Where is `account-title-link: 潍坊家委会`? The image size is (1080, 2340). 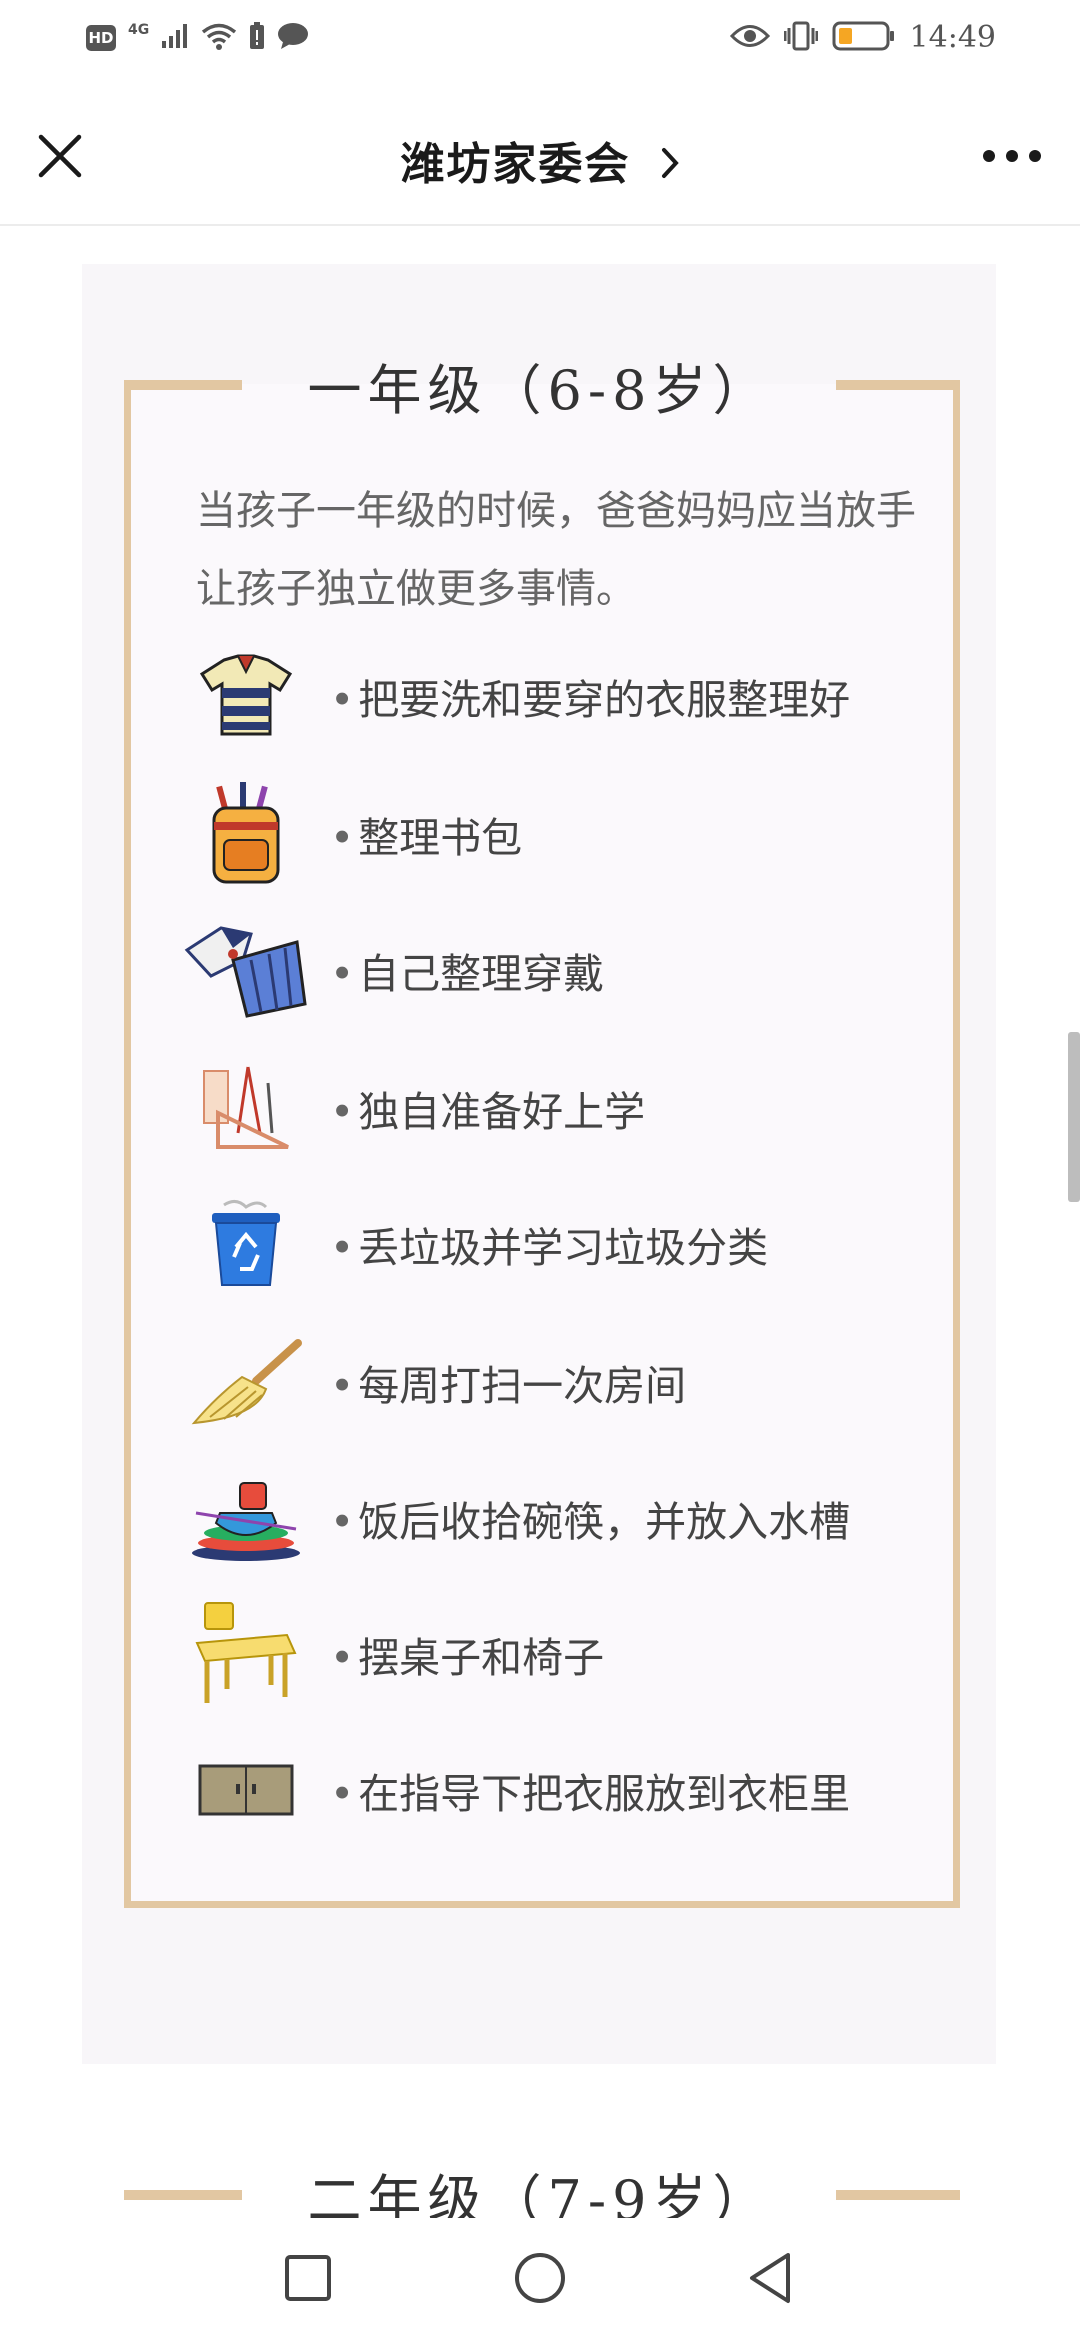 account-title-link: 潍坊家委会 is located at coordinates (540, 160).